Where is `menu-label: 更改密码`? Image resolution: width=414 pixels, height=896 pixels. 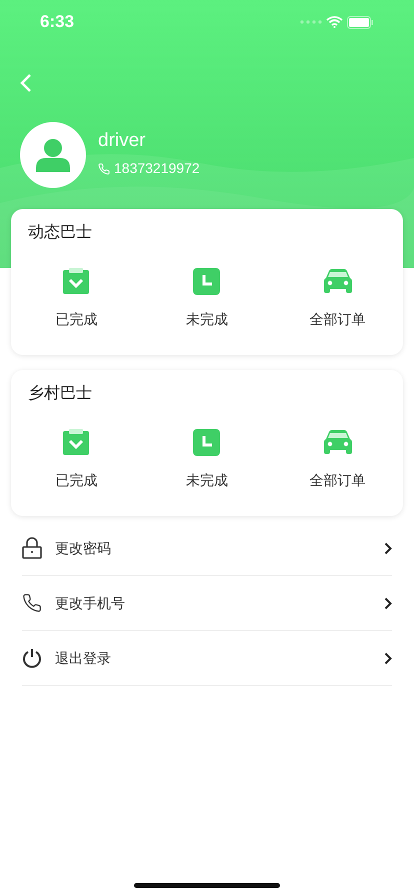
menu-label: 更改密码 is located at coordinates (83, 548).